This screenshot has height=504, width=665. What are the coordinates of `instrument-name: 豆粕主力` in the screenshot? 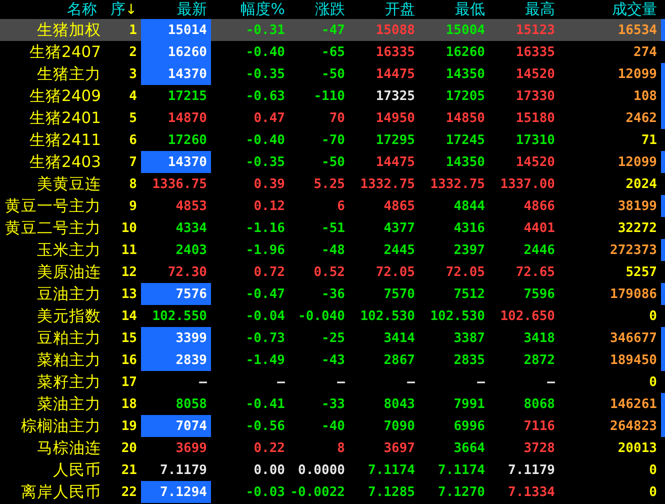 It's located at (68, 338).